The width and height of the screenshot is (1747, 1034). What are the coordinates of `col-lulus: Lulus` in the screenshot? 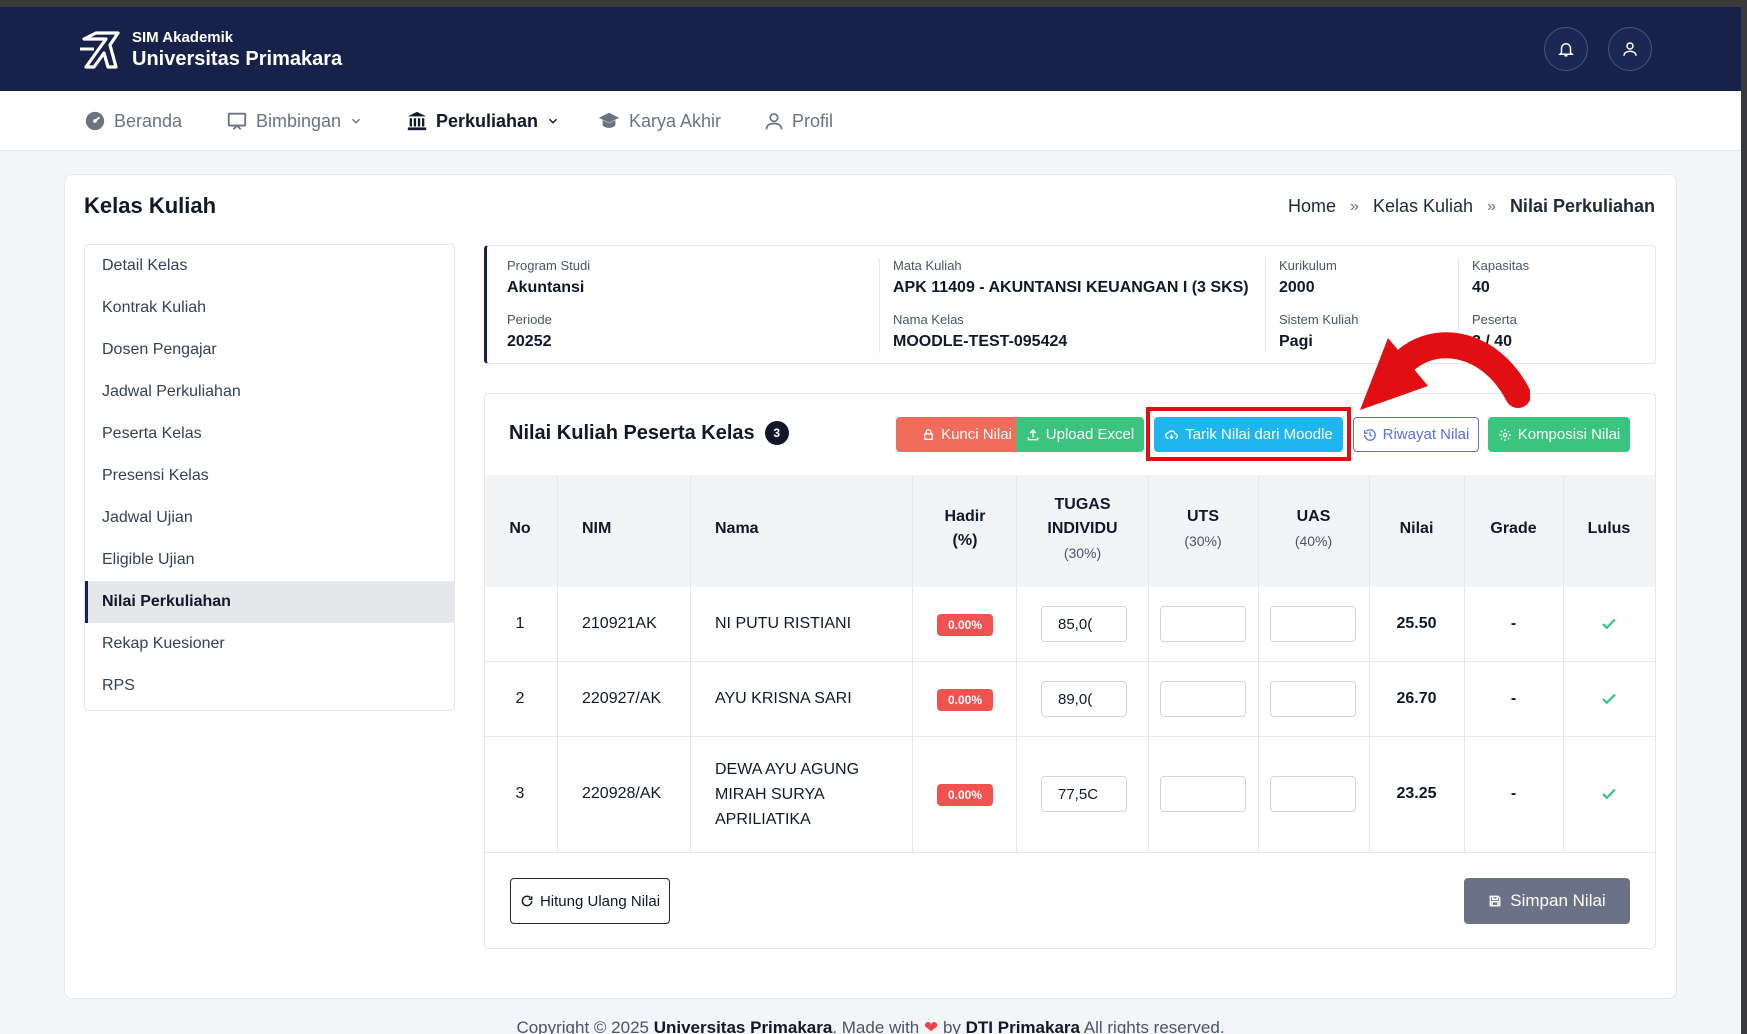 It's located at (1609, 528).